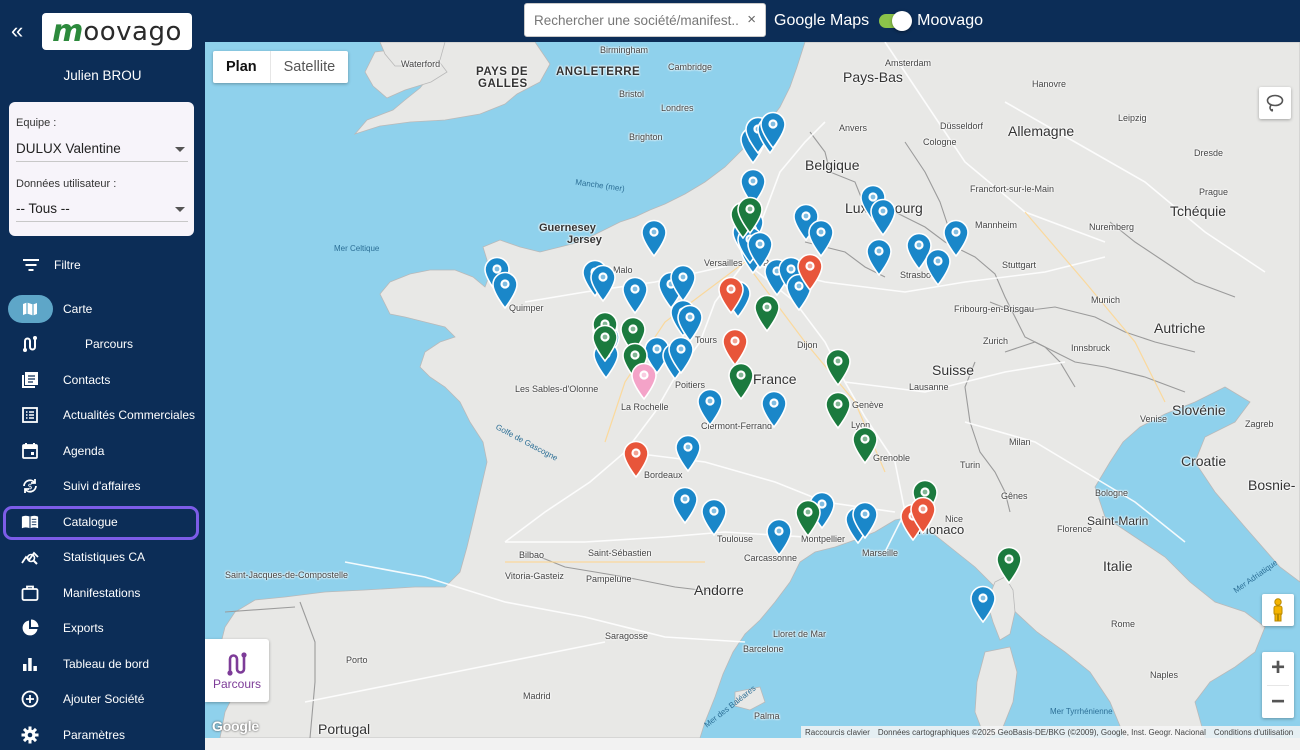 This screenshot has width=1300, height=750. What do you see at coordinates (632, 20) in the screenshot?
I see `search-input` at bounding box center [632, 20].